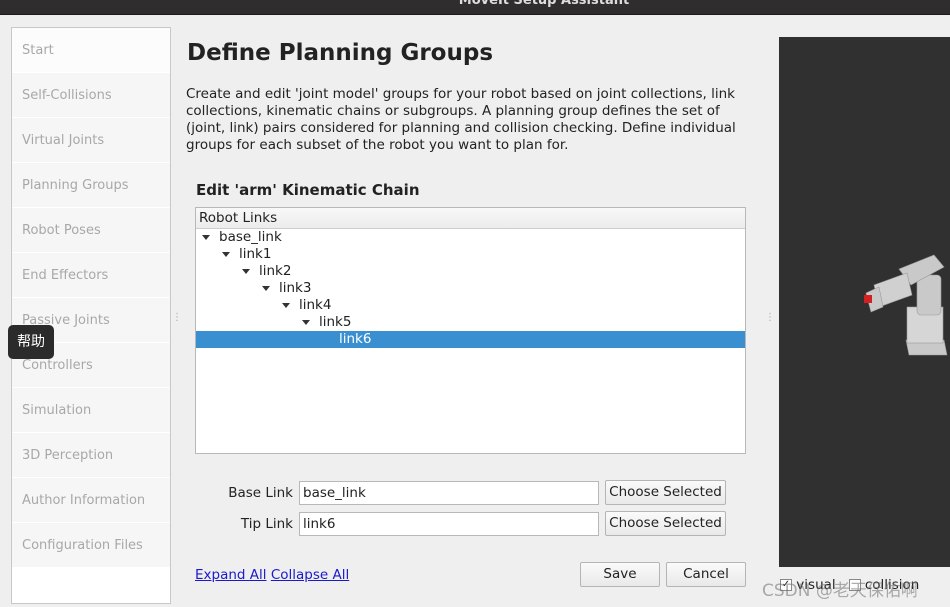 Image resolution: width=950 pixels, height=607 pixels. I want to click on tree-node-label: link5, so click(335, 322).